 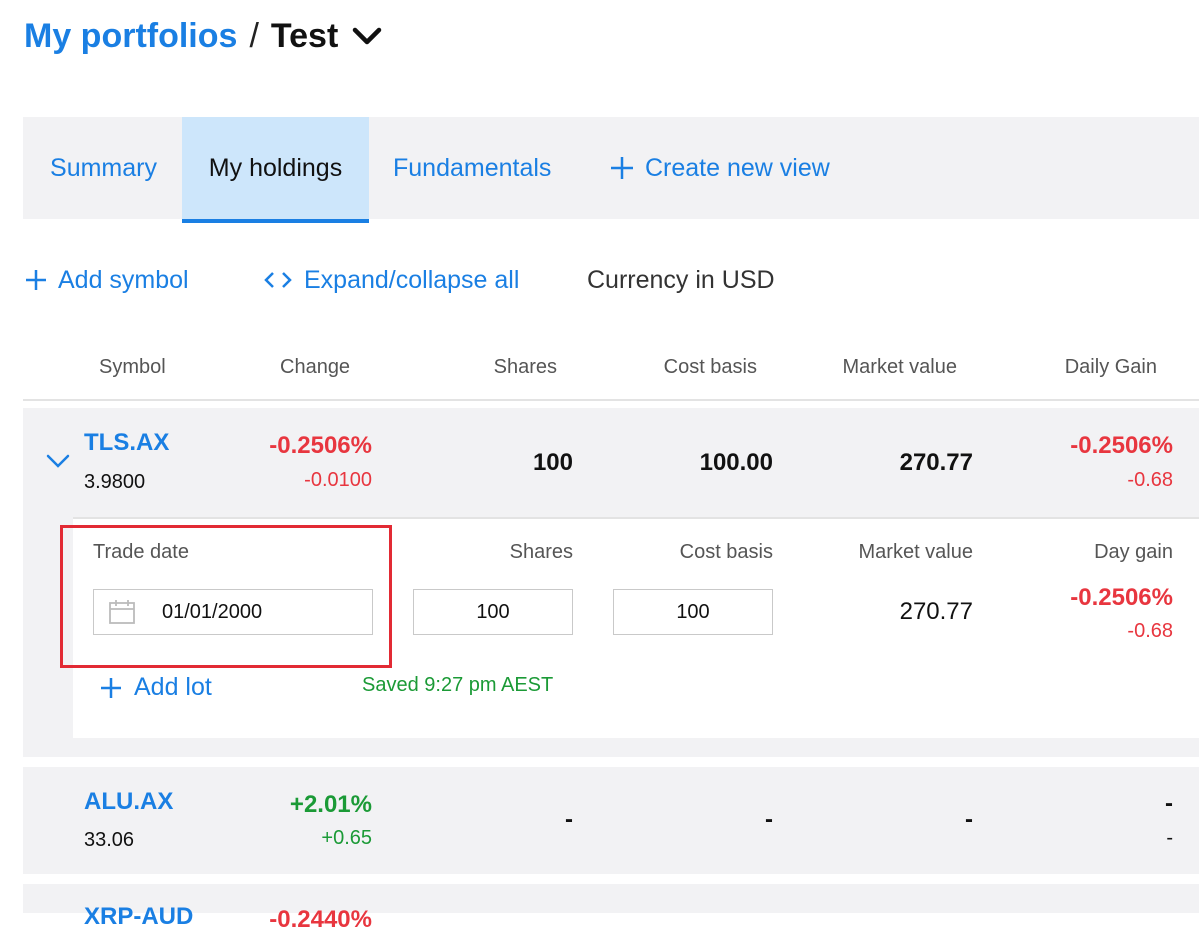 I want to click on create-new-view-button: Create new view, so click(x=719, y=168).